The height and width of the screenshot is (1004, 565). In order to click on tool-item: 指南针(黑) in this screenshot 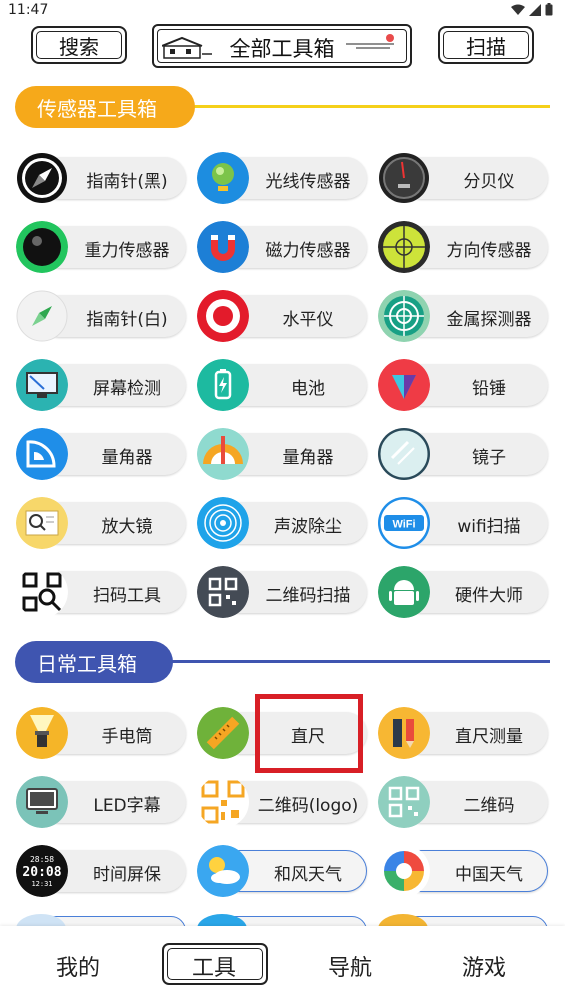, I will do `click(101, 178)`.